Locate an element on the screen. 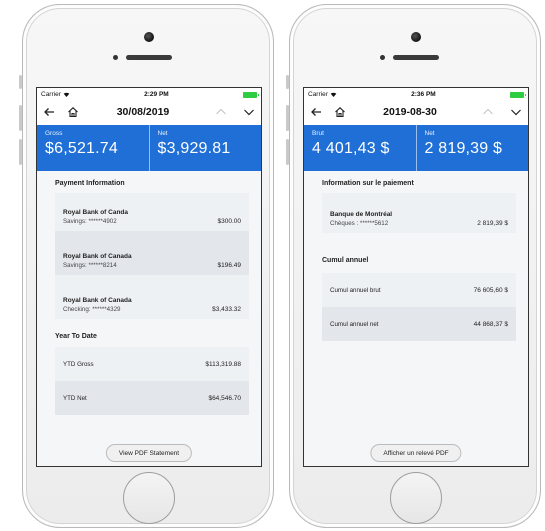 The image size is (545, 531). ytd-list: YTD Gross $113,319.88 YTD Net $64,546.70 is located at coordinates (152, 381).